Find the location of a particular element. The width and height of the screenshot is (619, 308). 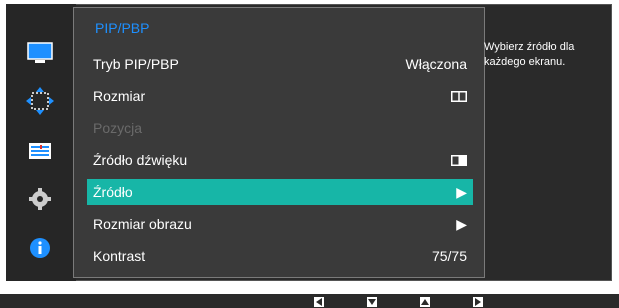

audio-source-icon is located at coordinates (459, 160).